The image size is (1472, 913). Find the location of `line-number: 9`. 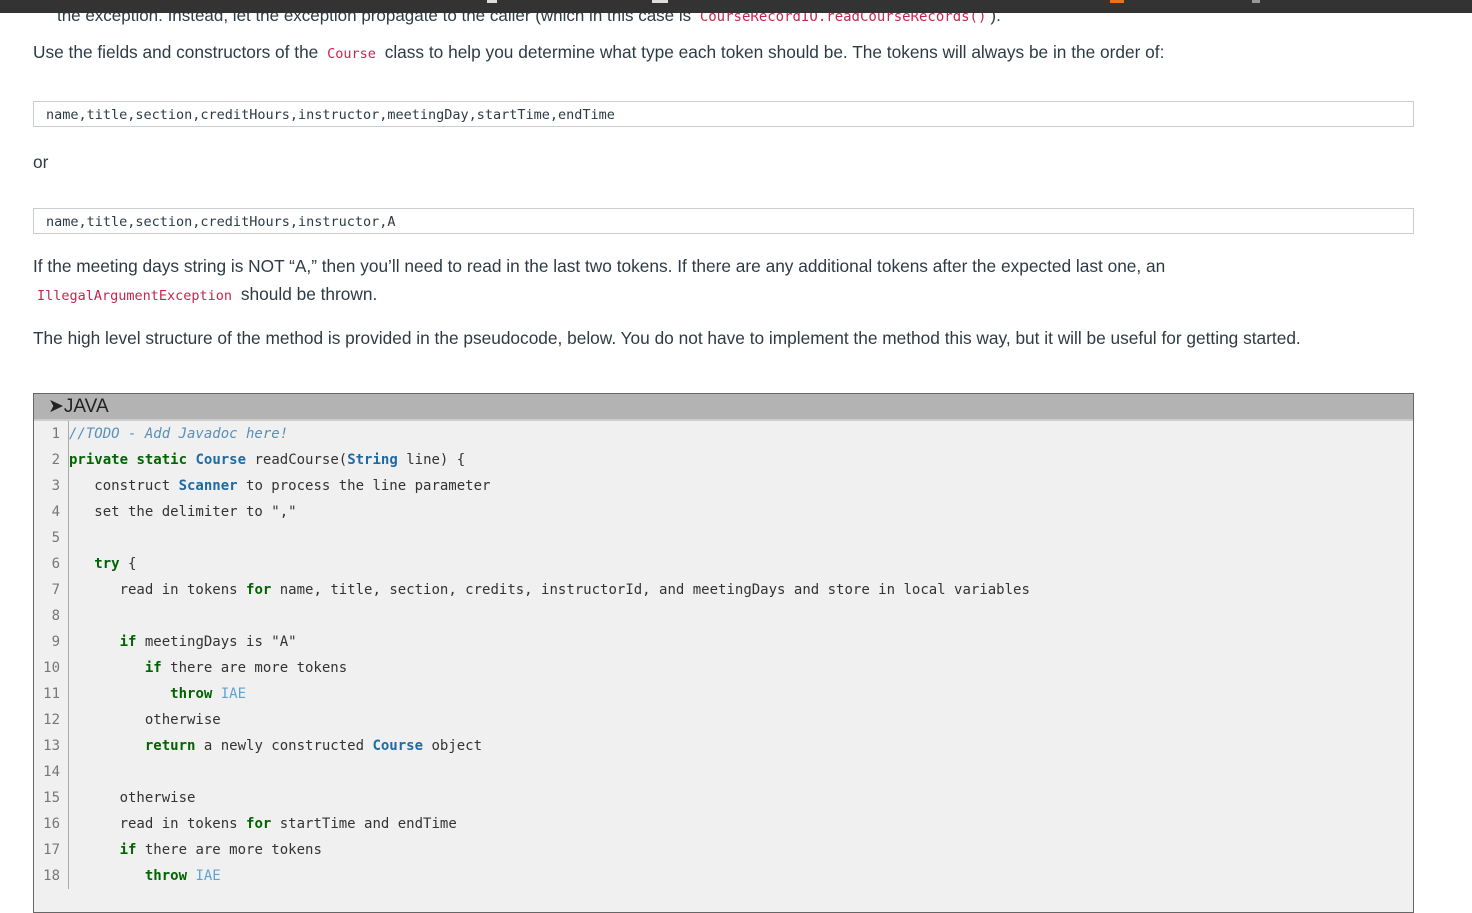

line-number: 9 is located at coordinates (51, 642).